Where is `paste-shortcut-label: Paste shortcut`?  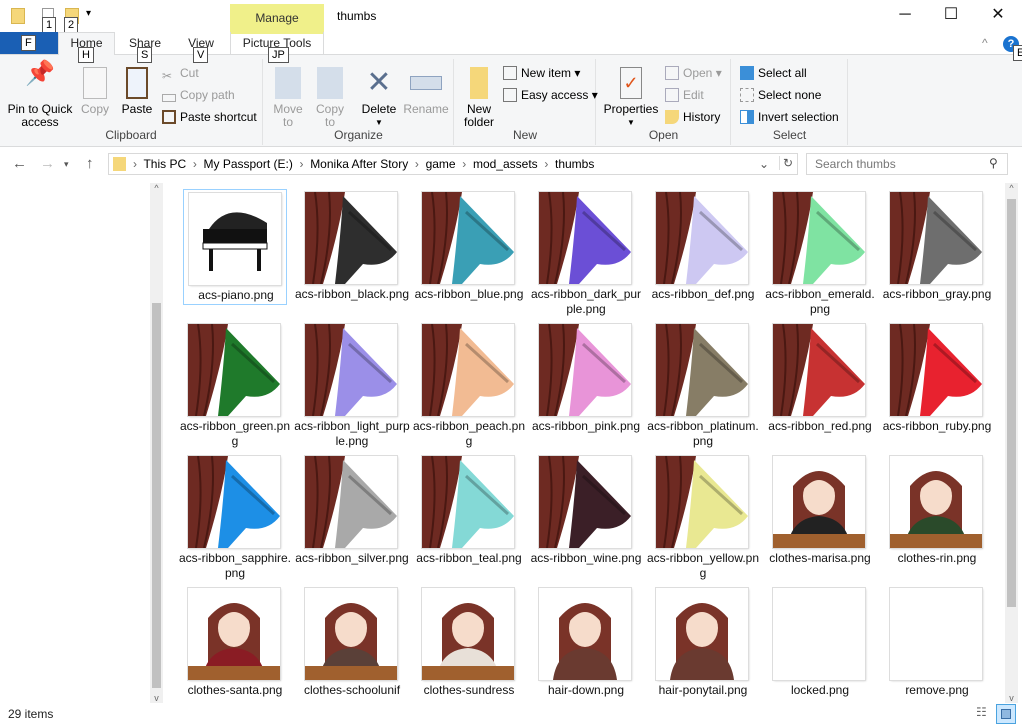 paste-shortcut-label: Paste shortcut is located at coordinates (218, 117).